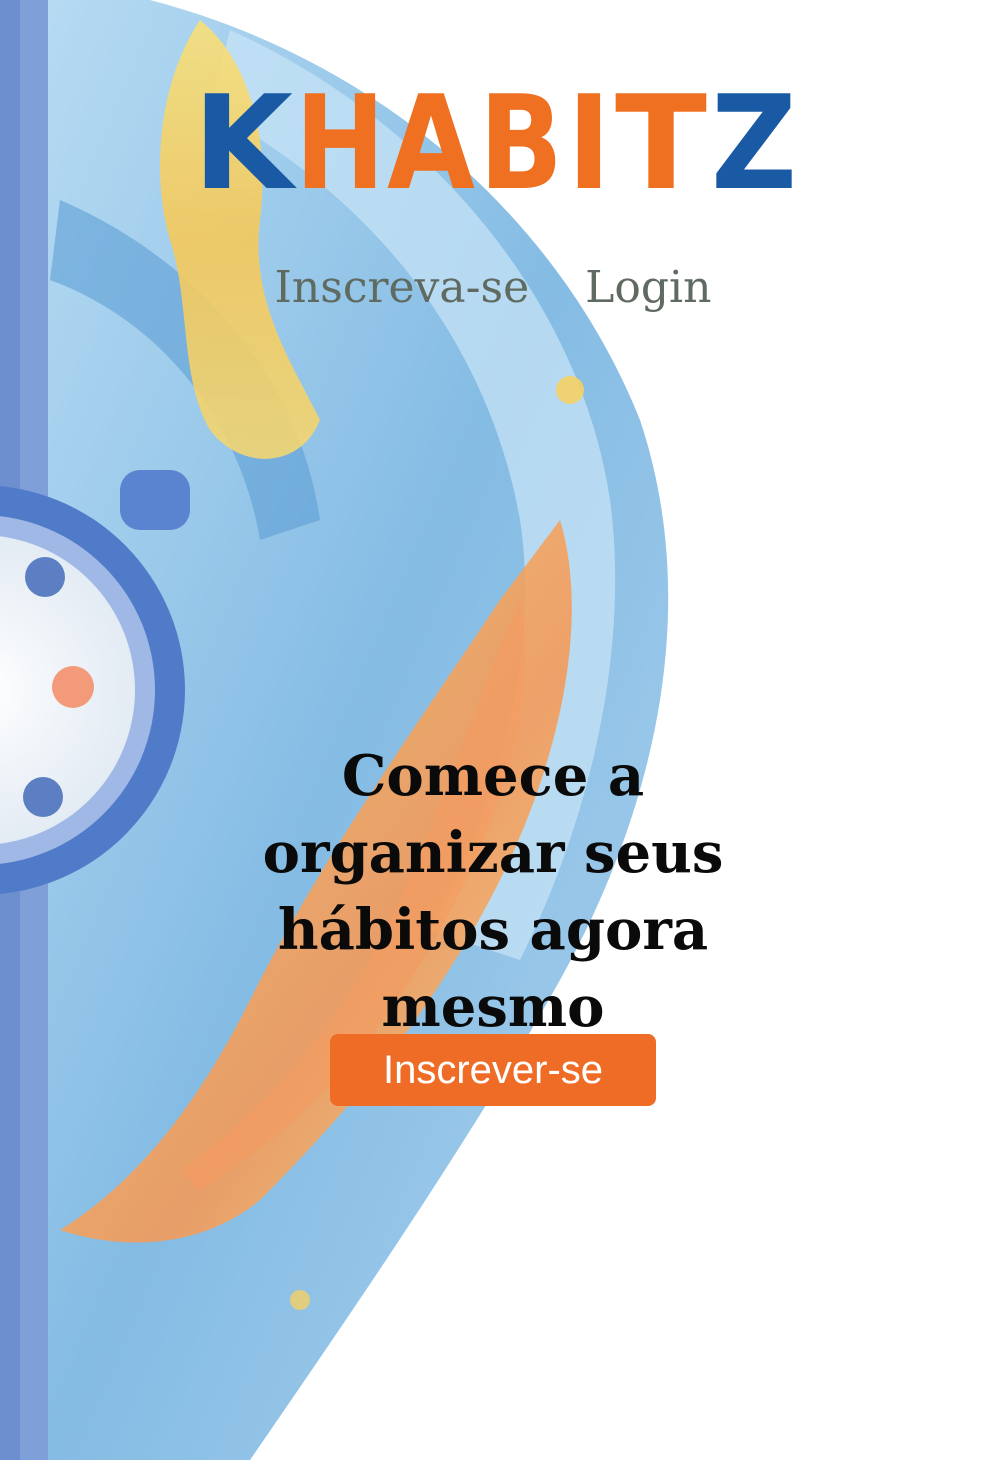 The width and height of the screenshot is (986, 1460). I want to click on logo-letter-t: T, so click(661, 136).